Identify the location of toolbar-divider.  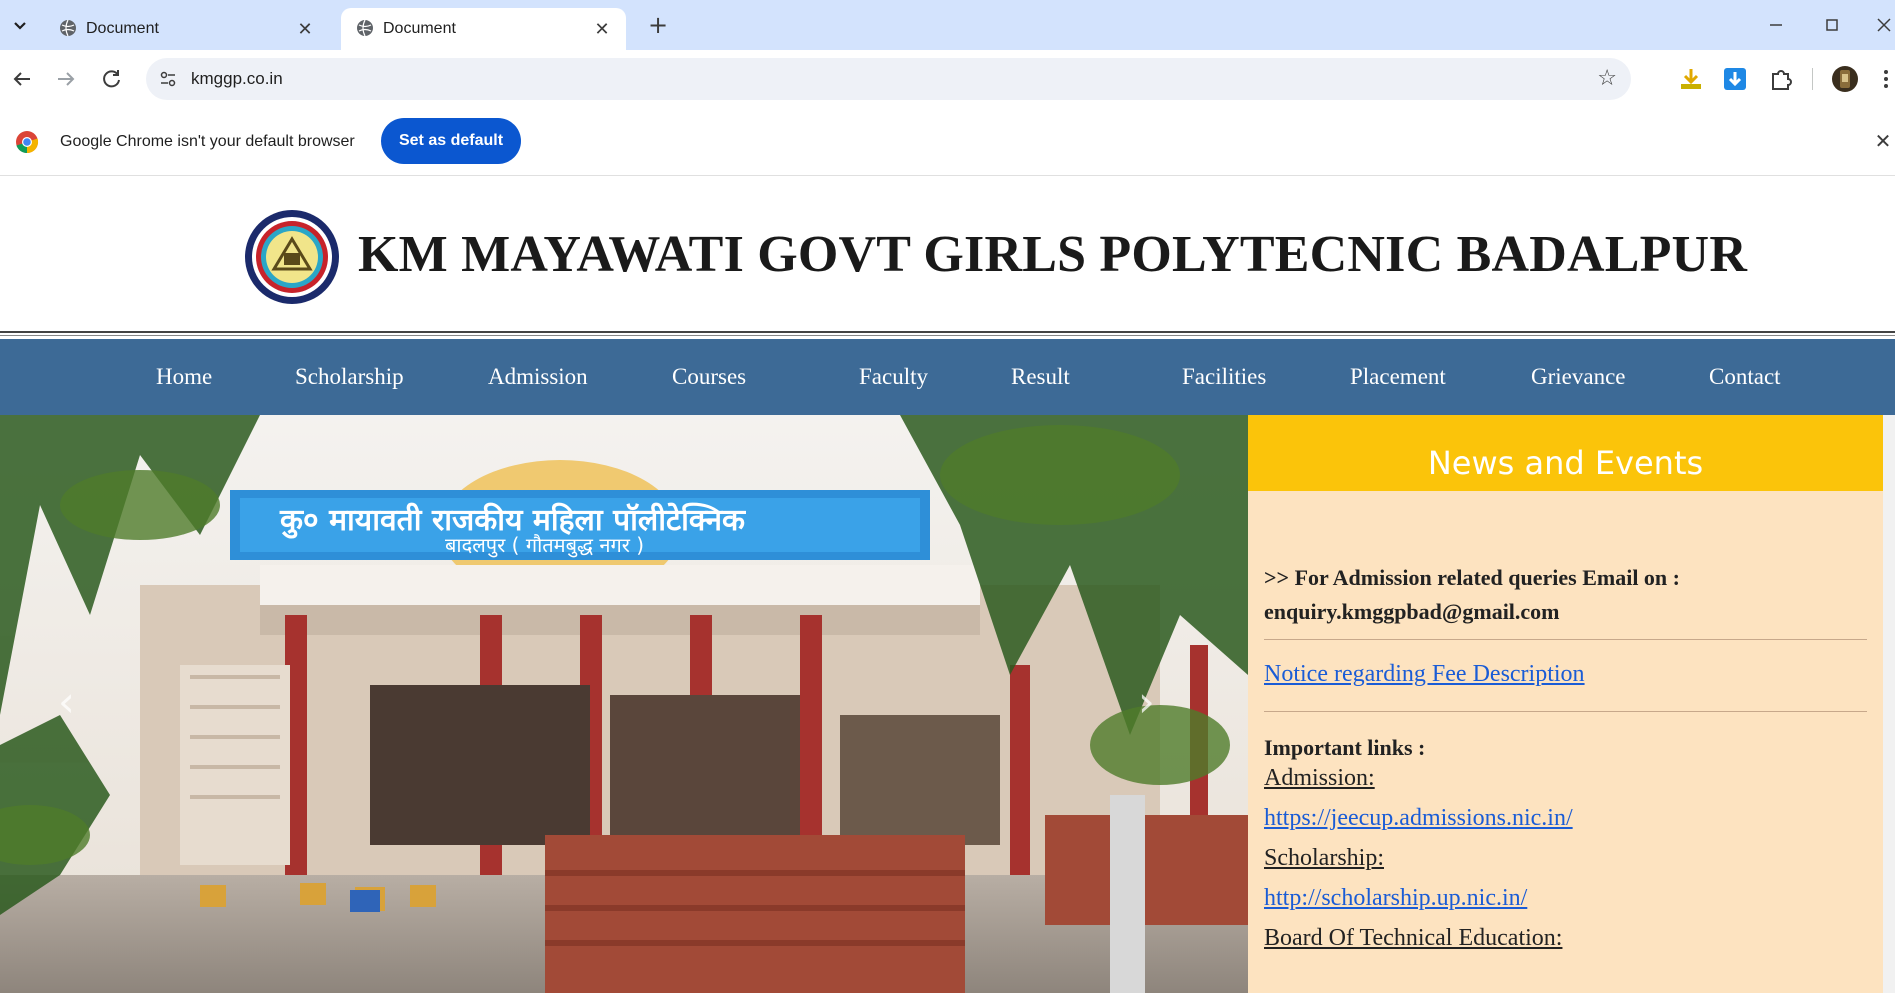
(1812, 79).